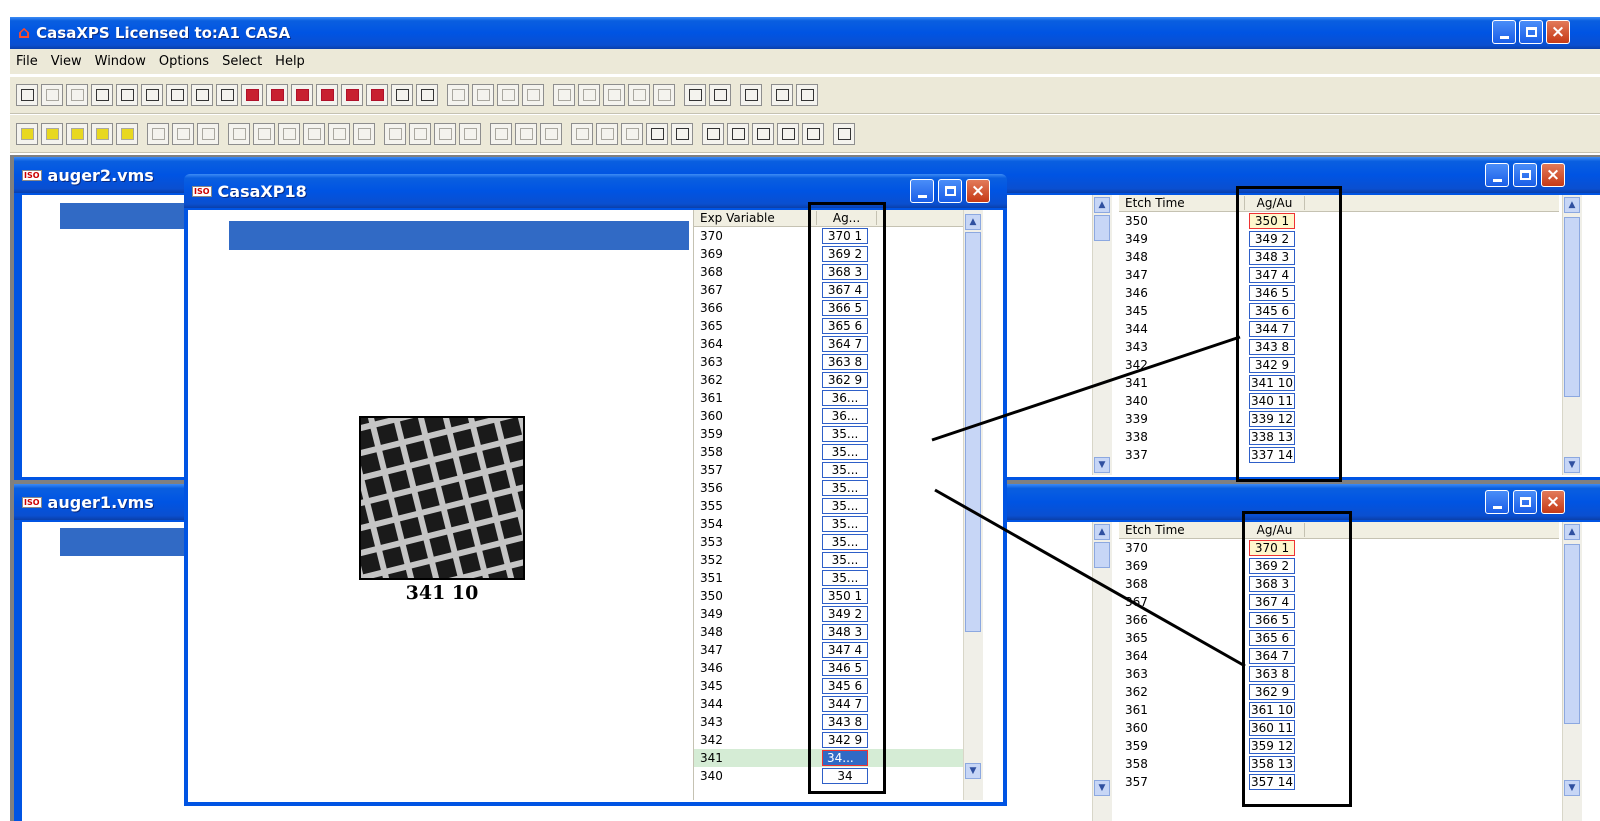 The height and width of the screenshot is (821, 1600). I want to click on annotation-line-lower, so click(1090, 578).